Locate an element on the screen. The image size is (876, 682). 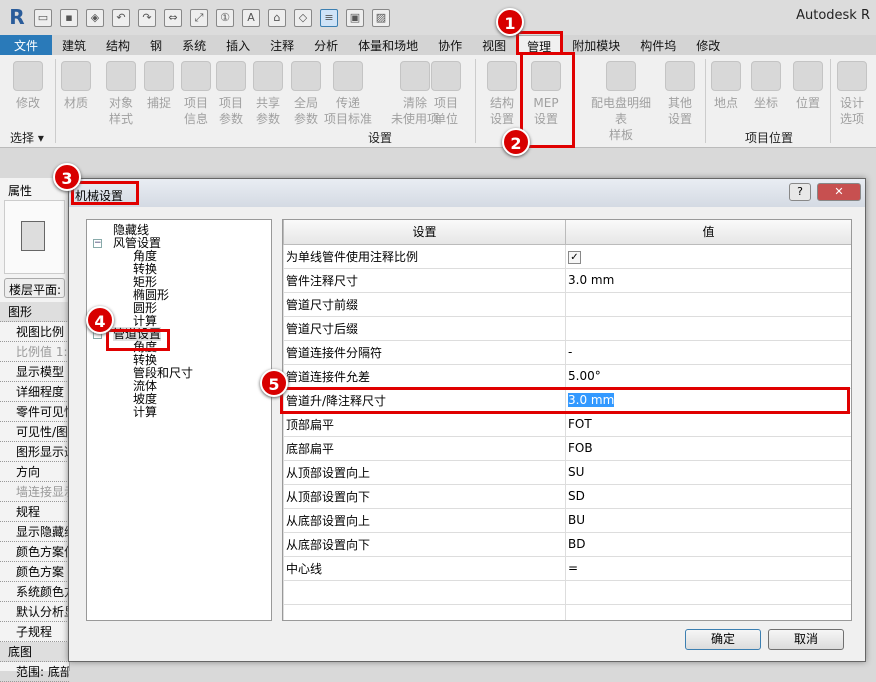
table-row: 管道尺寸前缀 is located at coordinates (567, 304).